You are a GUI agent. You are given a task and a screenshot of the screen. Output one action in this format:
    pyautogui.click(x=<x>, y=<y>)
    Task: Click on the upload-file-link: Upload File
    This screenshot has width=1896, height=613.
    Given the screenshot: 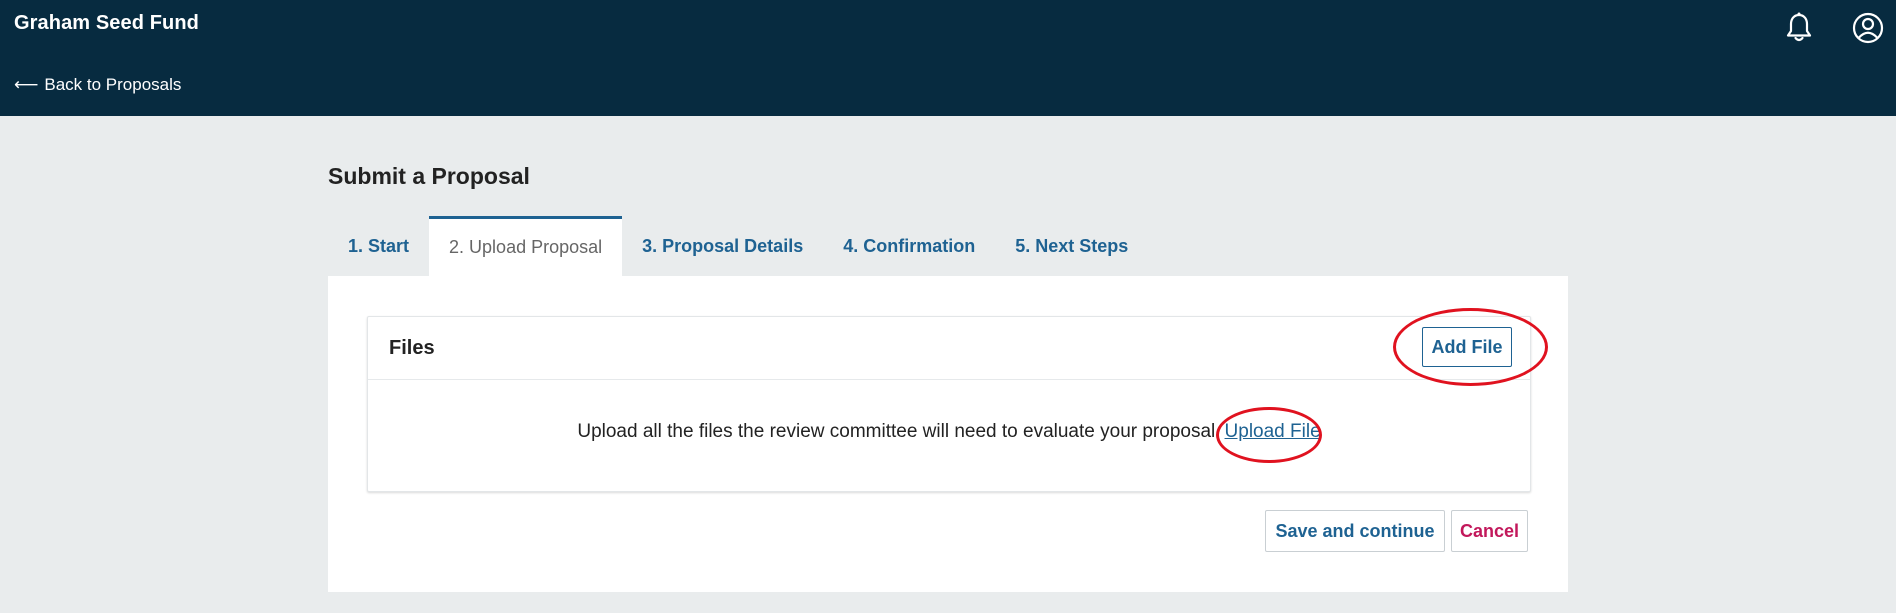 What is the action you would take?
    pyautogui.click(x=1273, y=431)
    